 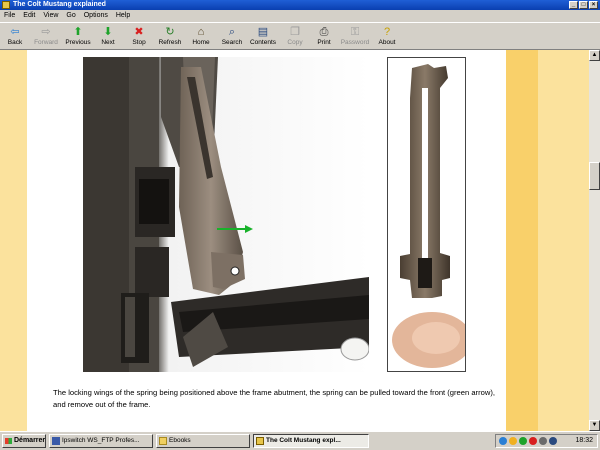 What do you see at coordinates (139, 32) in the screenshot?
I see `stop-icon: ✖` at bounding box center [139, 32].